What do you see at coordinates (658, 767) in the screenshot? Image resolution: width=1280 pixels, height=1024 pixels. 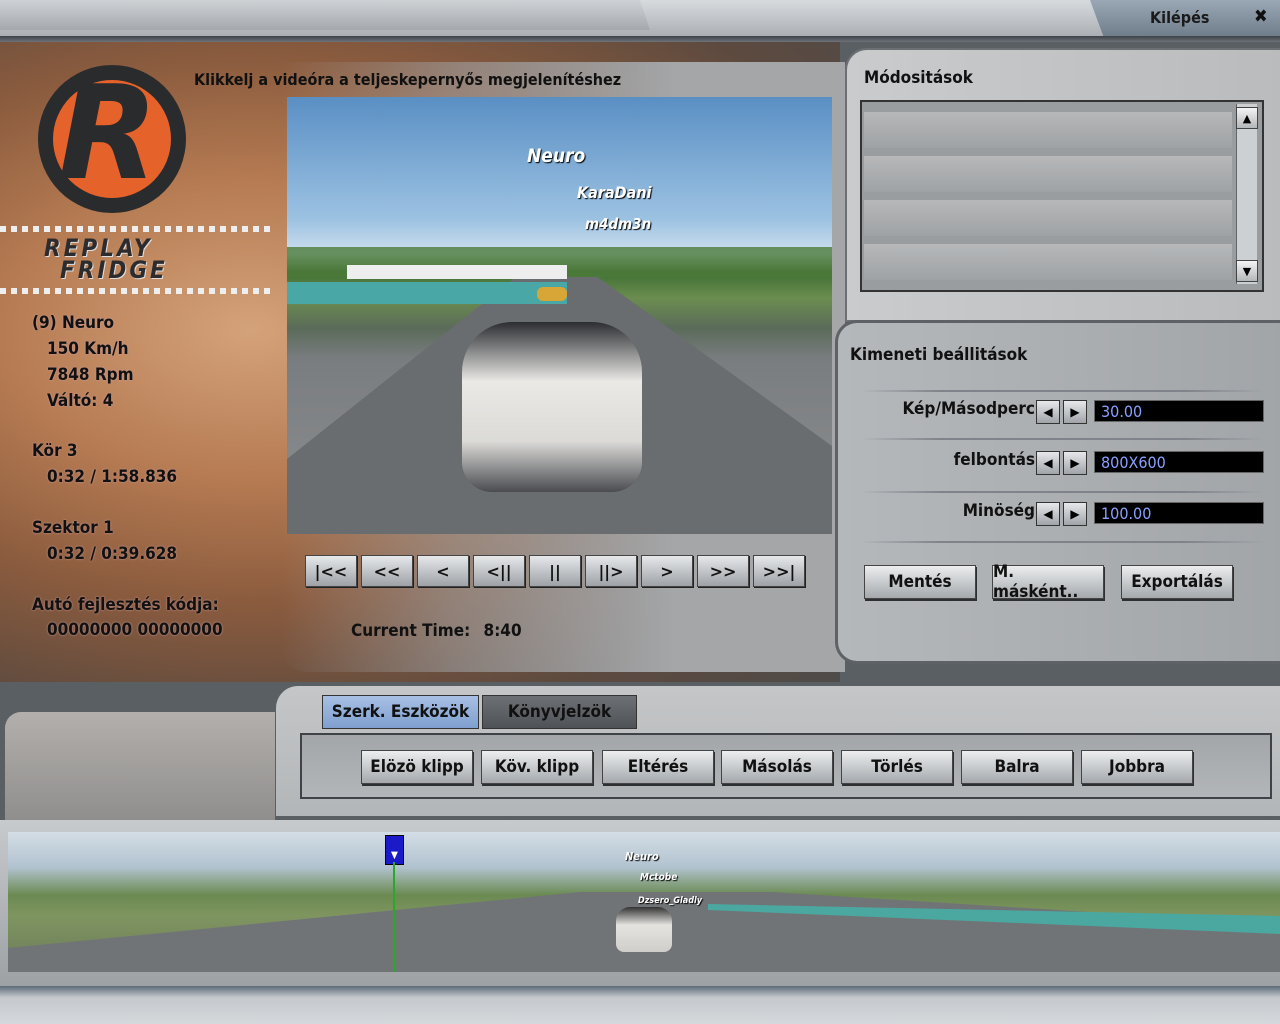 I see `deviation-button: Eltérés` at bounding box center [658, 767].